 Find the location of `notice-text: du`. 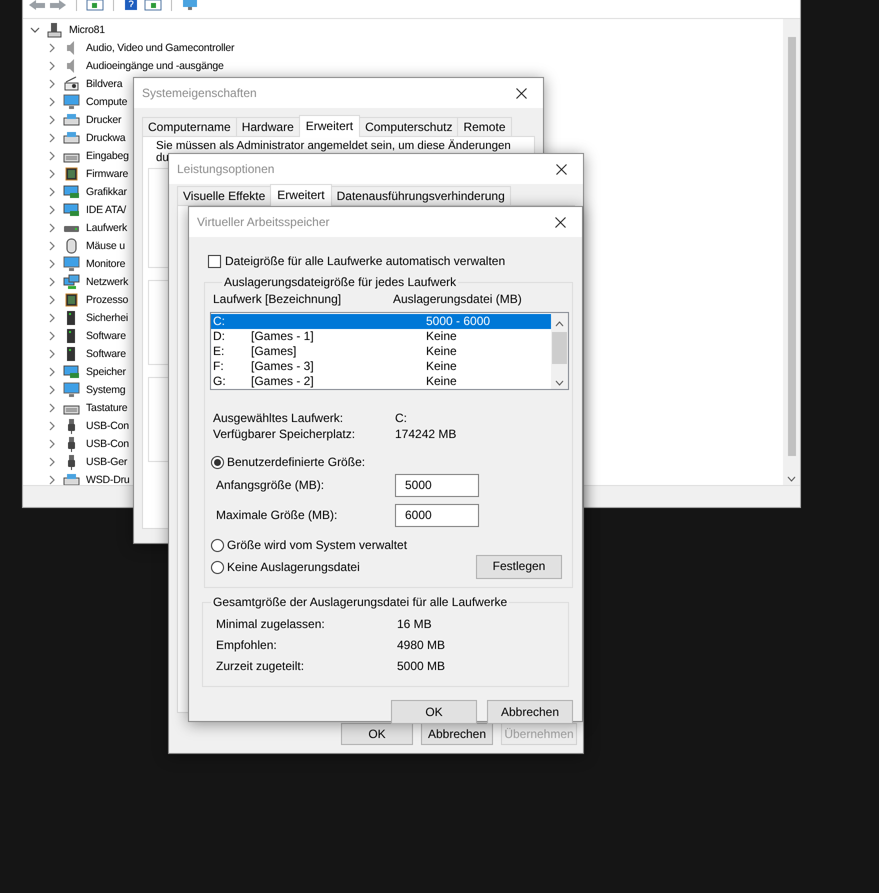

notice-text: du is located at coordinates (163, 158).